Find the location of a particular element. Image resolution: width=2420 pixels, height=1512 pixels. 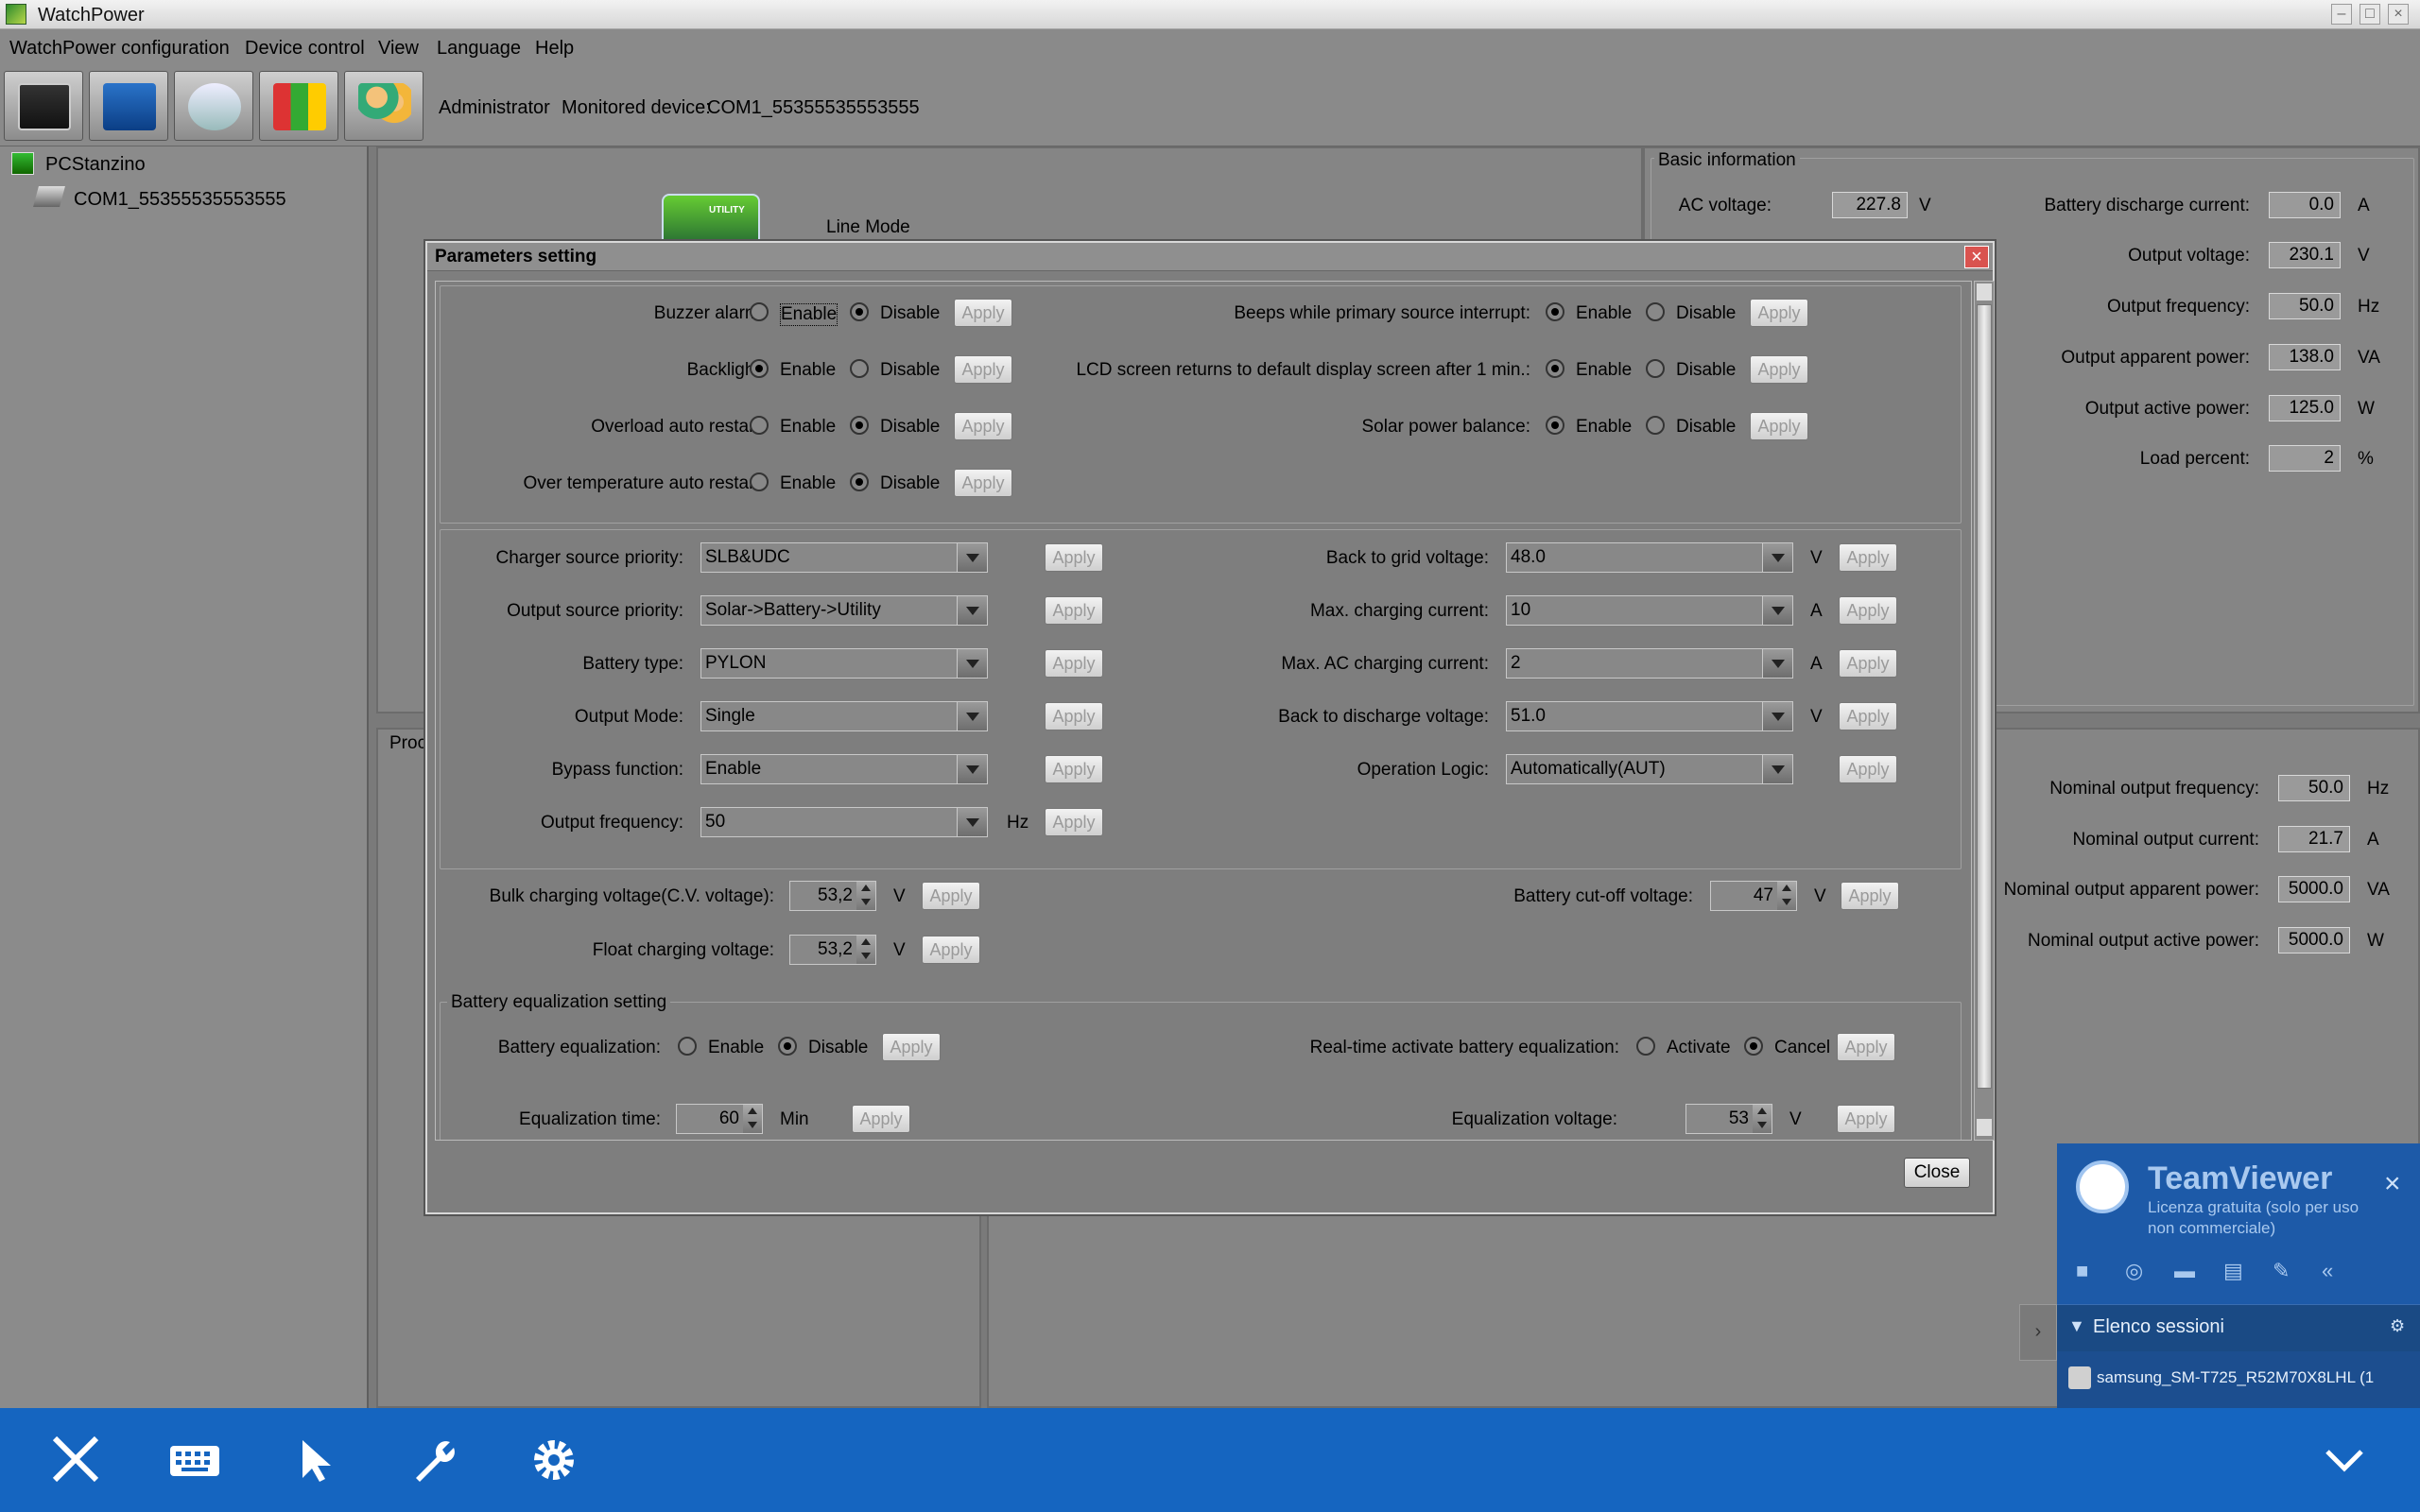

tree-root-pc: PCStanzino is located at coordinates (95, 165).